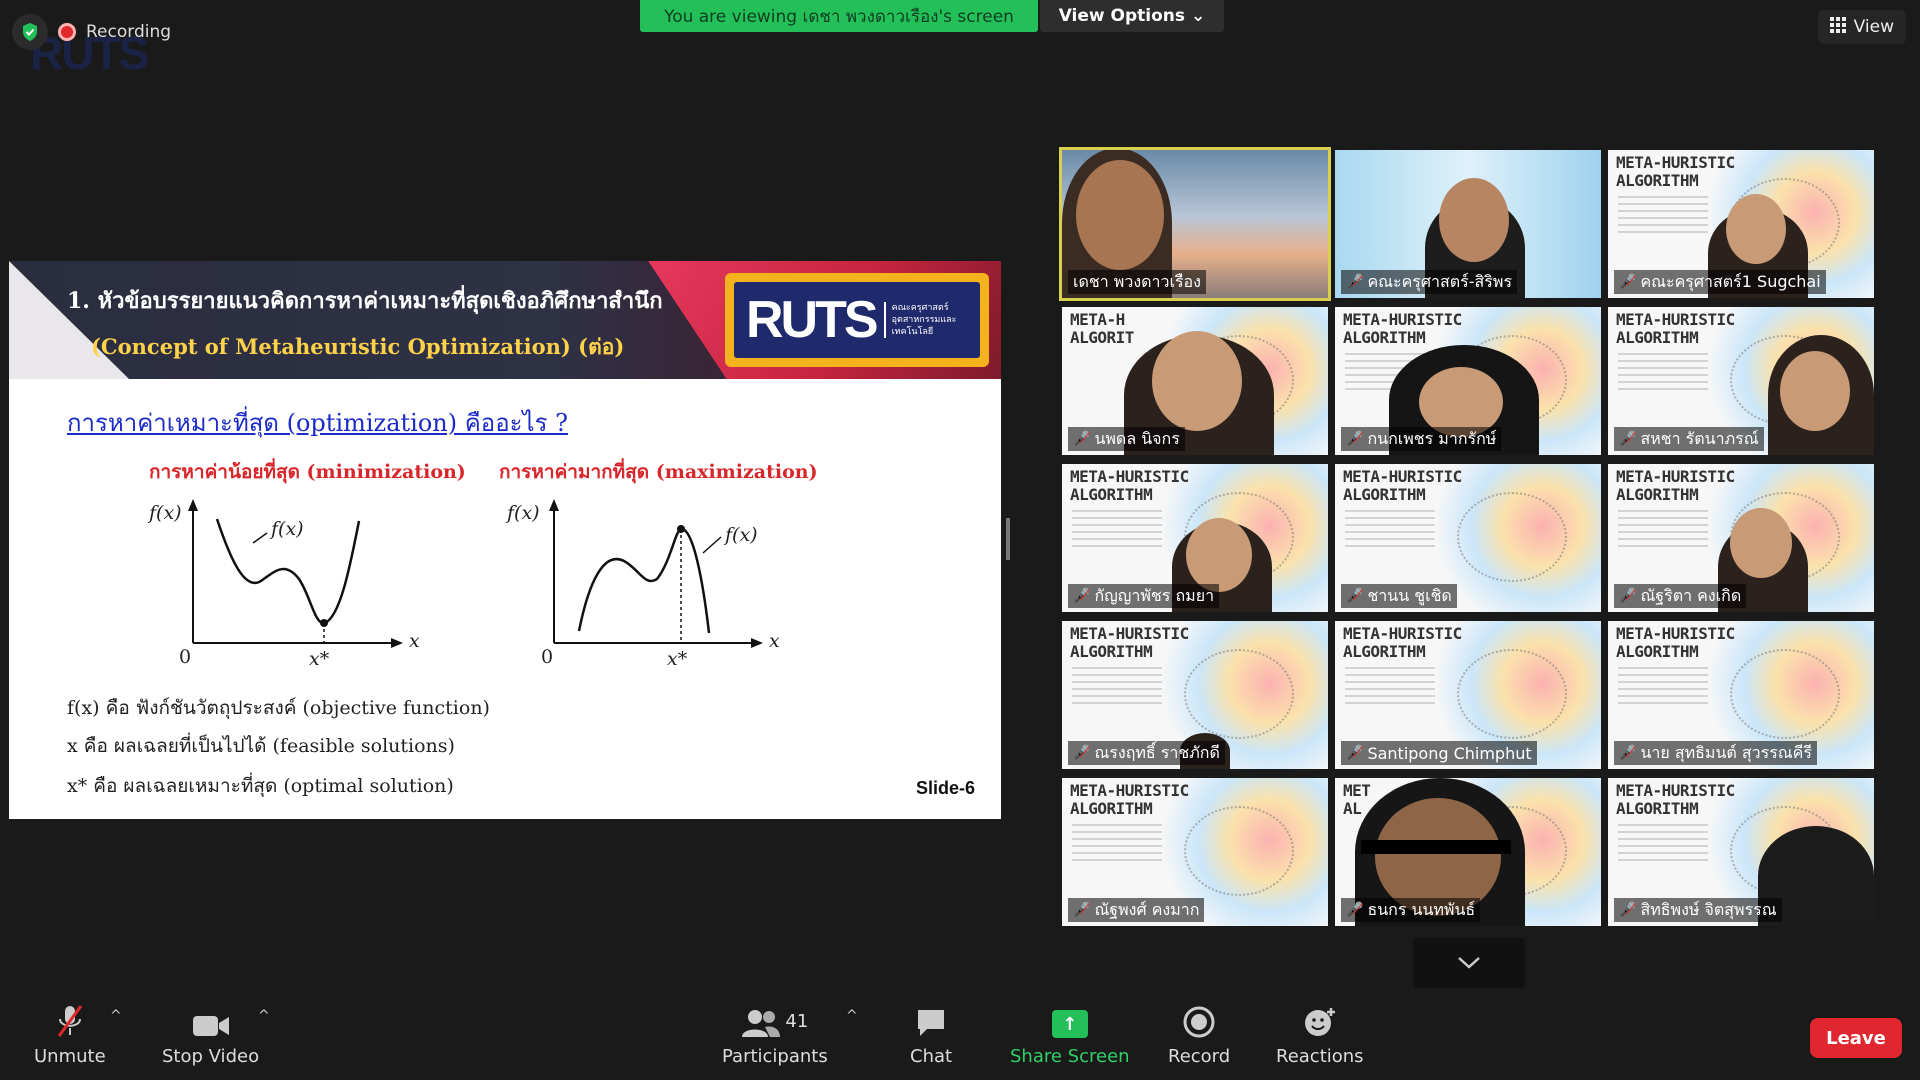 This screenshot has height=1080, width=1920. I want to click on max-zero: 0, so click(547, 657).